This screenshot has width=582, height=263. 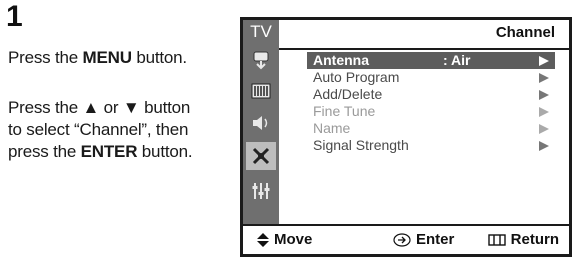 What do you see at coordinates (424, 35) in the screenshot?
I see `osd-header: Channel` at bounding box center [424, 35].